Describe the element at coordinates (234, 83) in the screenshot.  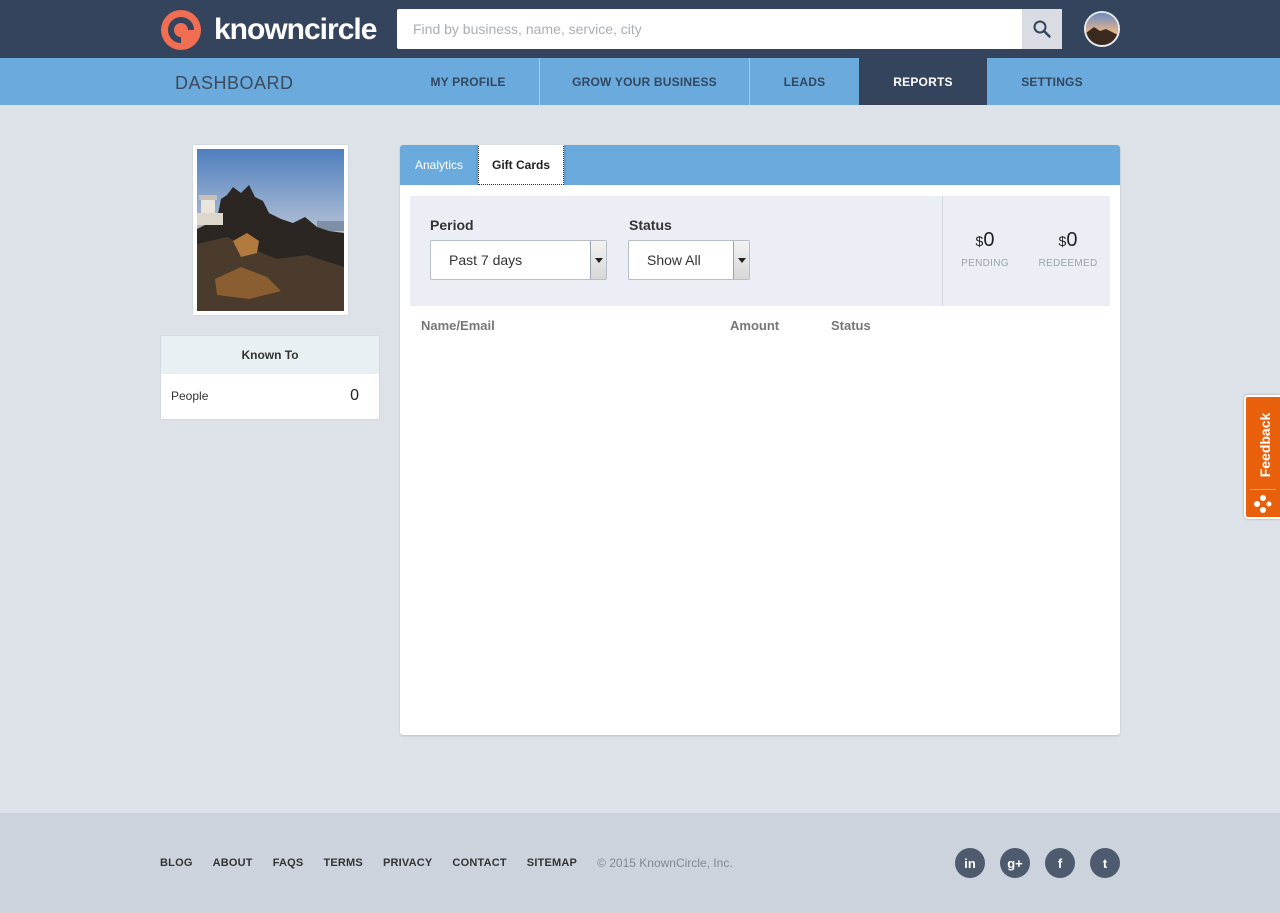
I see `dashboard-title: DASHBOARD` at that location.